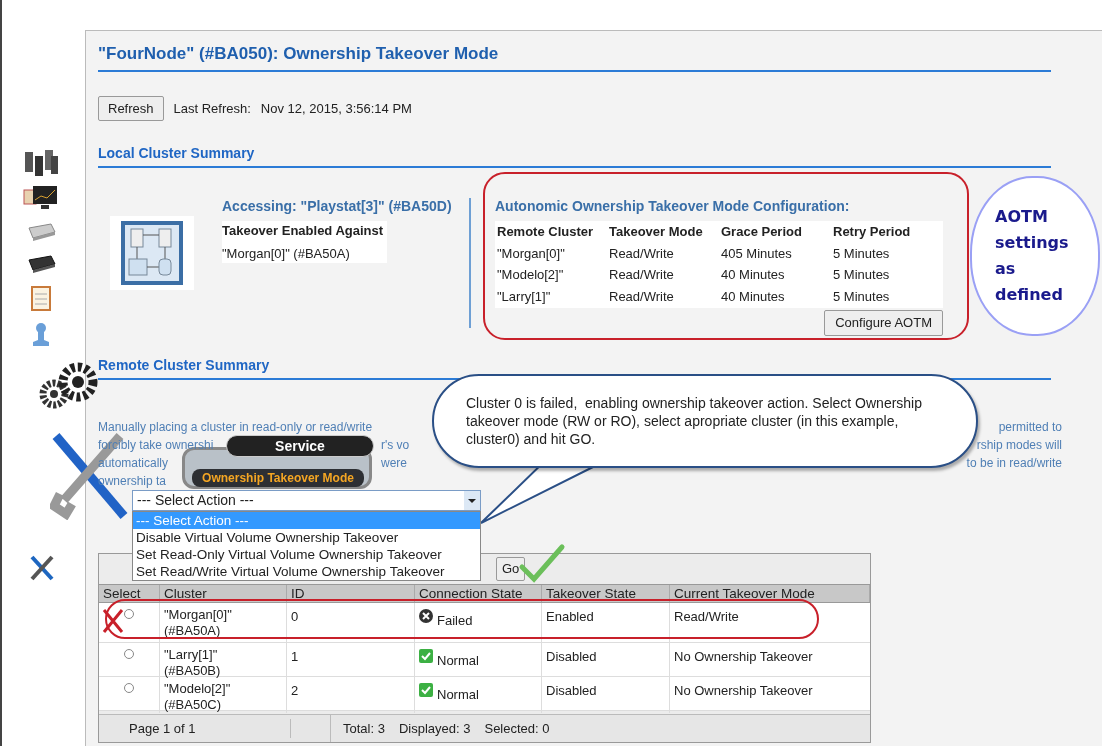 The width and height of the screenshot is (1102, 746). What do you see at coordinates (478, 593) in the screenshot?
I see `column-header: Connection State` at bounding box center [478, 593].